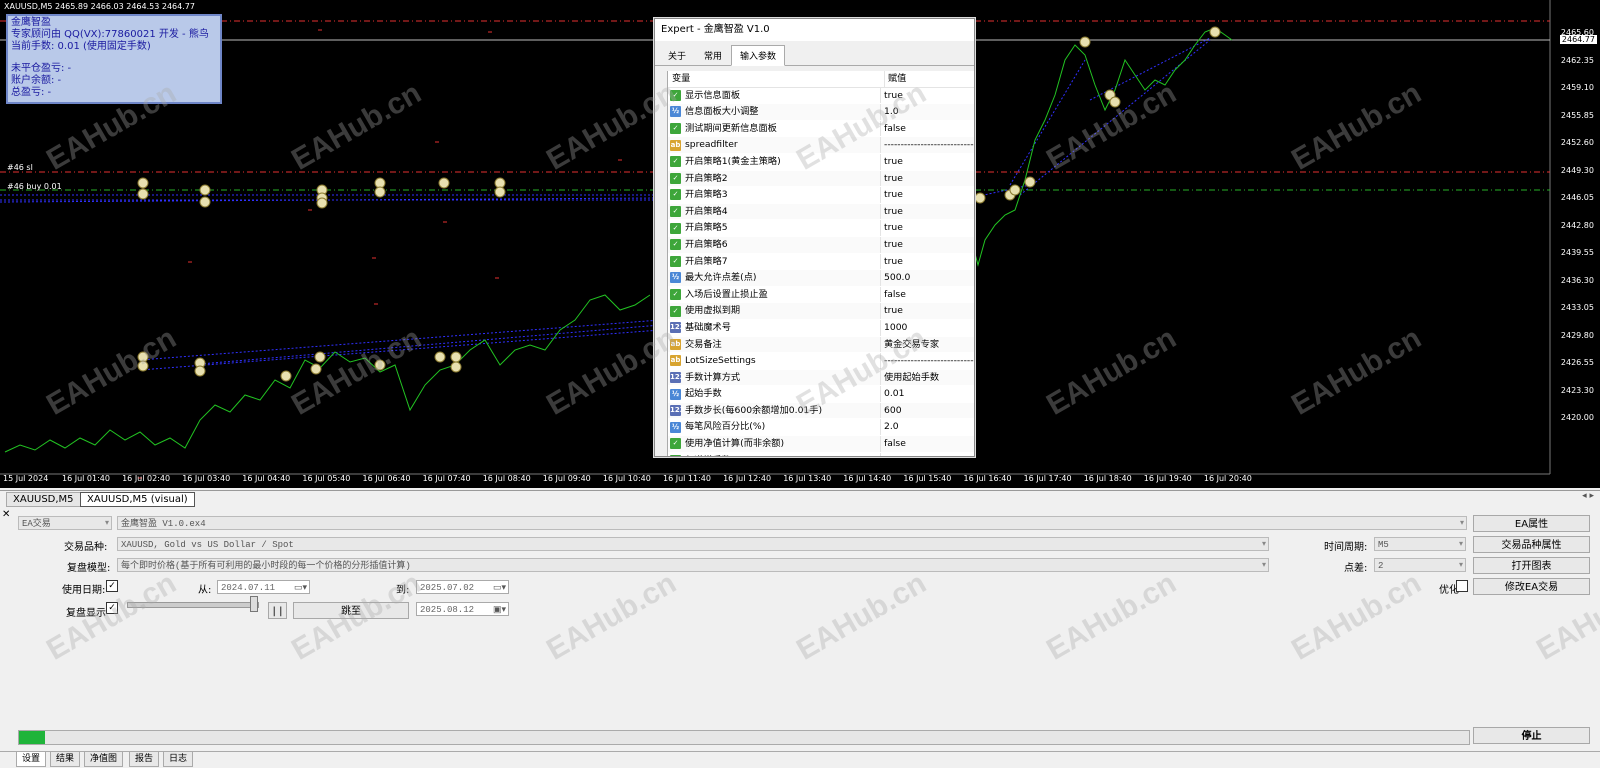  What do you see at coordinates (927, 378) in the screenshot?
I see `param-value: 使用起始手数` at bounding box center [927, 378].